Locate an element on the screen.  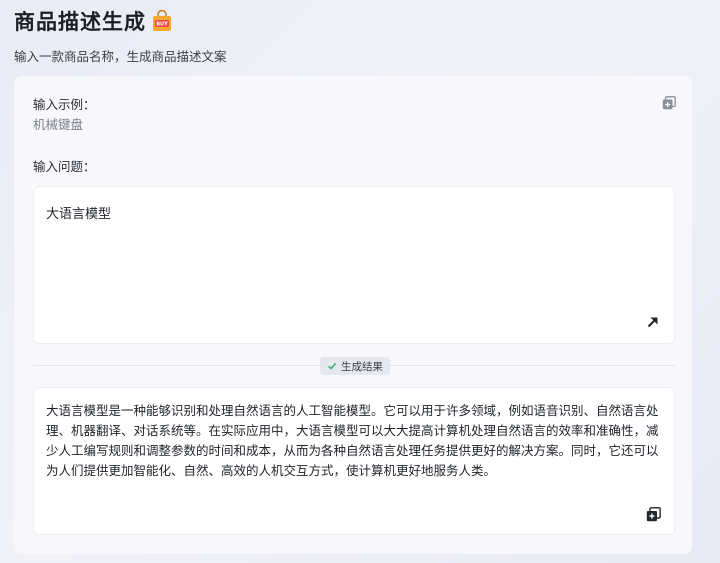
check-icon is located at coordinates (332, 366).